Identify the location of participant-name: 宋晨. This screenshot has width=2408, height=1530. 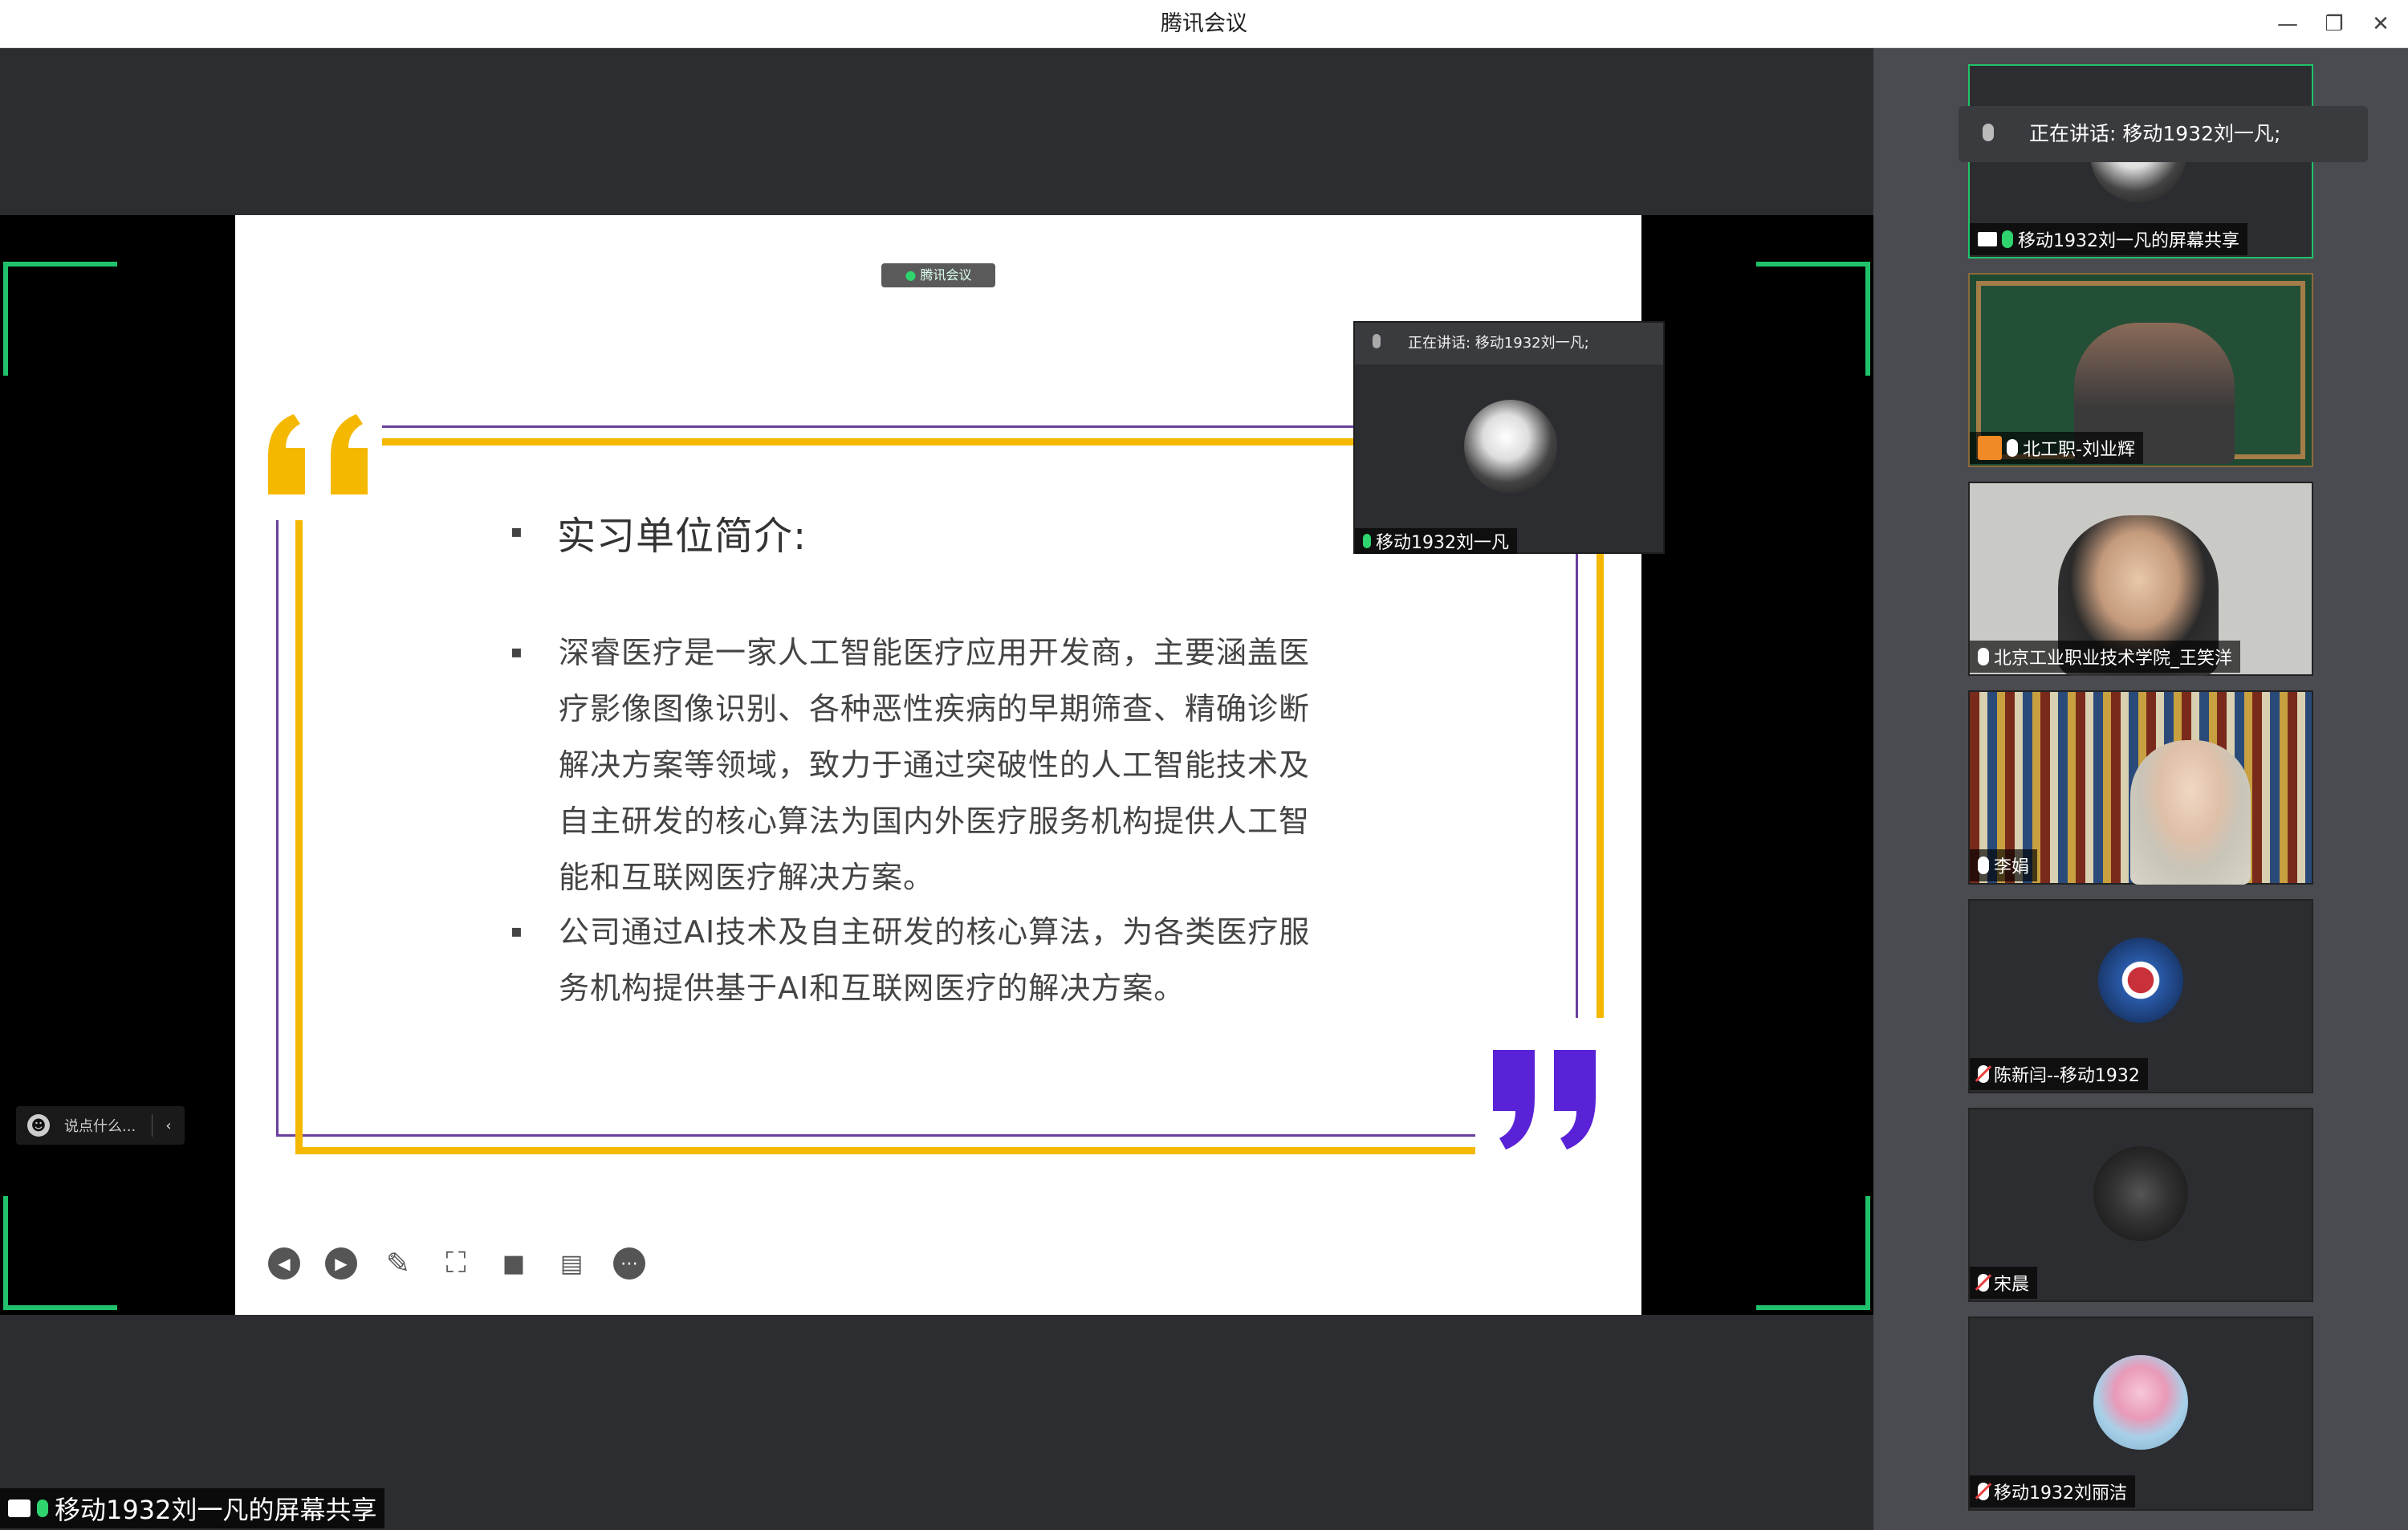
(2012, 1285).